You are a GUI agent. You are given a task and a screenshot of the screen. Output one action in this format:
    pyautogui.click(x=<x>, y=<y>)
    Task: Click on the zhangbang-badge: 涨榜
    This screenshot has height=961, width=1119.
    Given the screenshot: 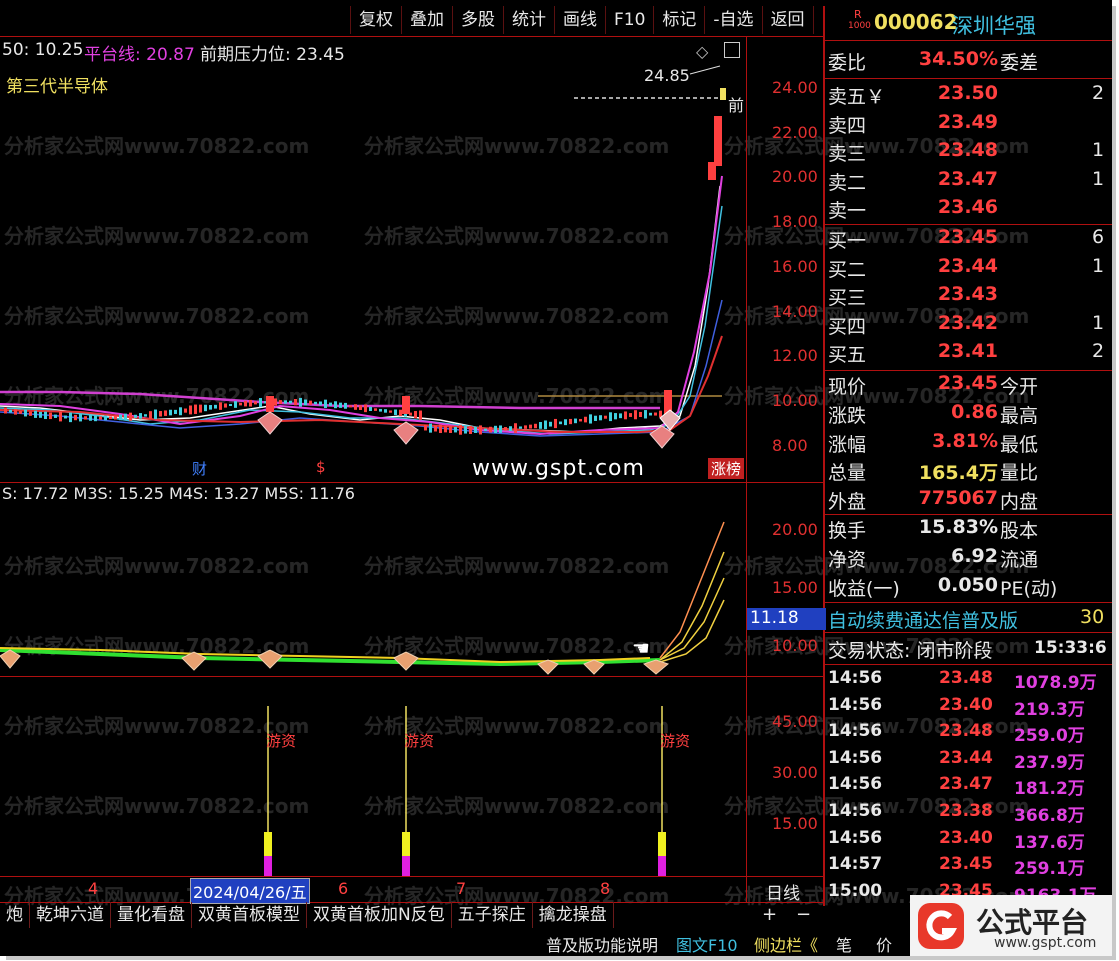 What is the action you would take?
    pyautogui.click(x=726, y=468)
    